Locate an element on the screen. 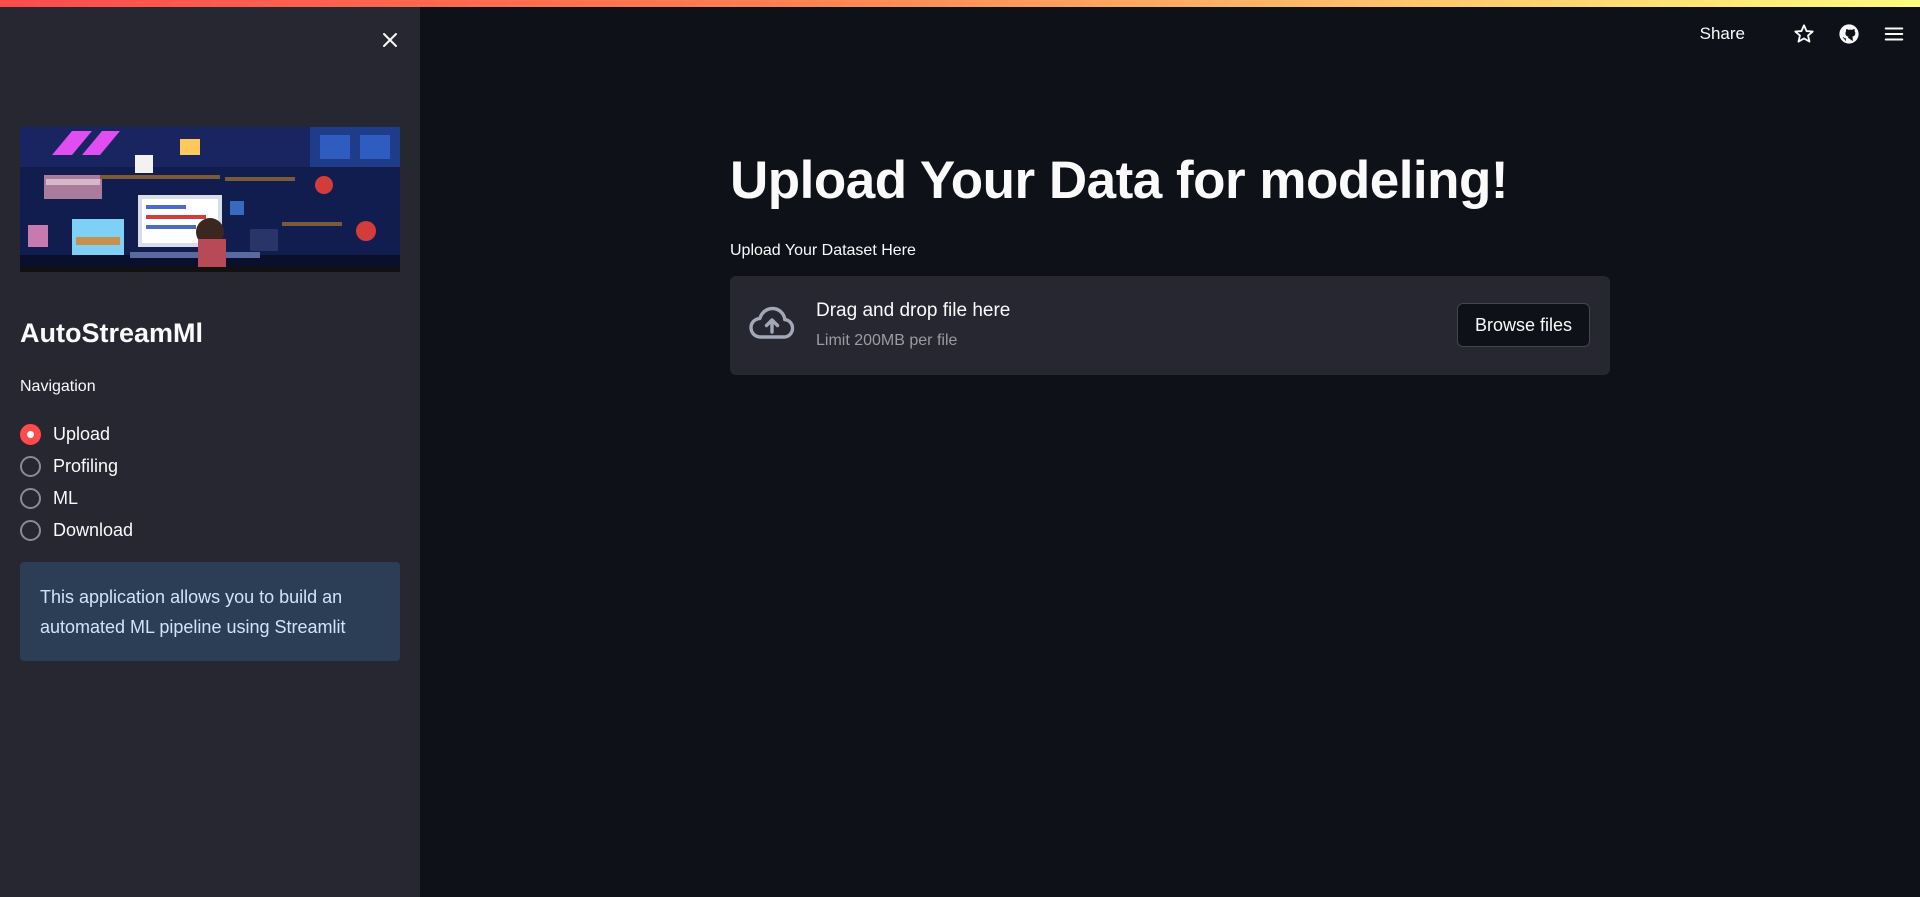  dropzone-instructions: Drag and drop file here is located at coordinates (913, 310).